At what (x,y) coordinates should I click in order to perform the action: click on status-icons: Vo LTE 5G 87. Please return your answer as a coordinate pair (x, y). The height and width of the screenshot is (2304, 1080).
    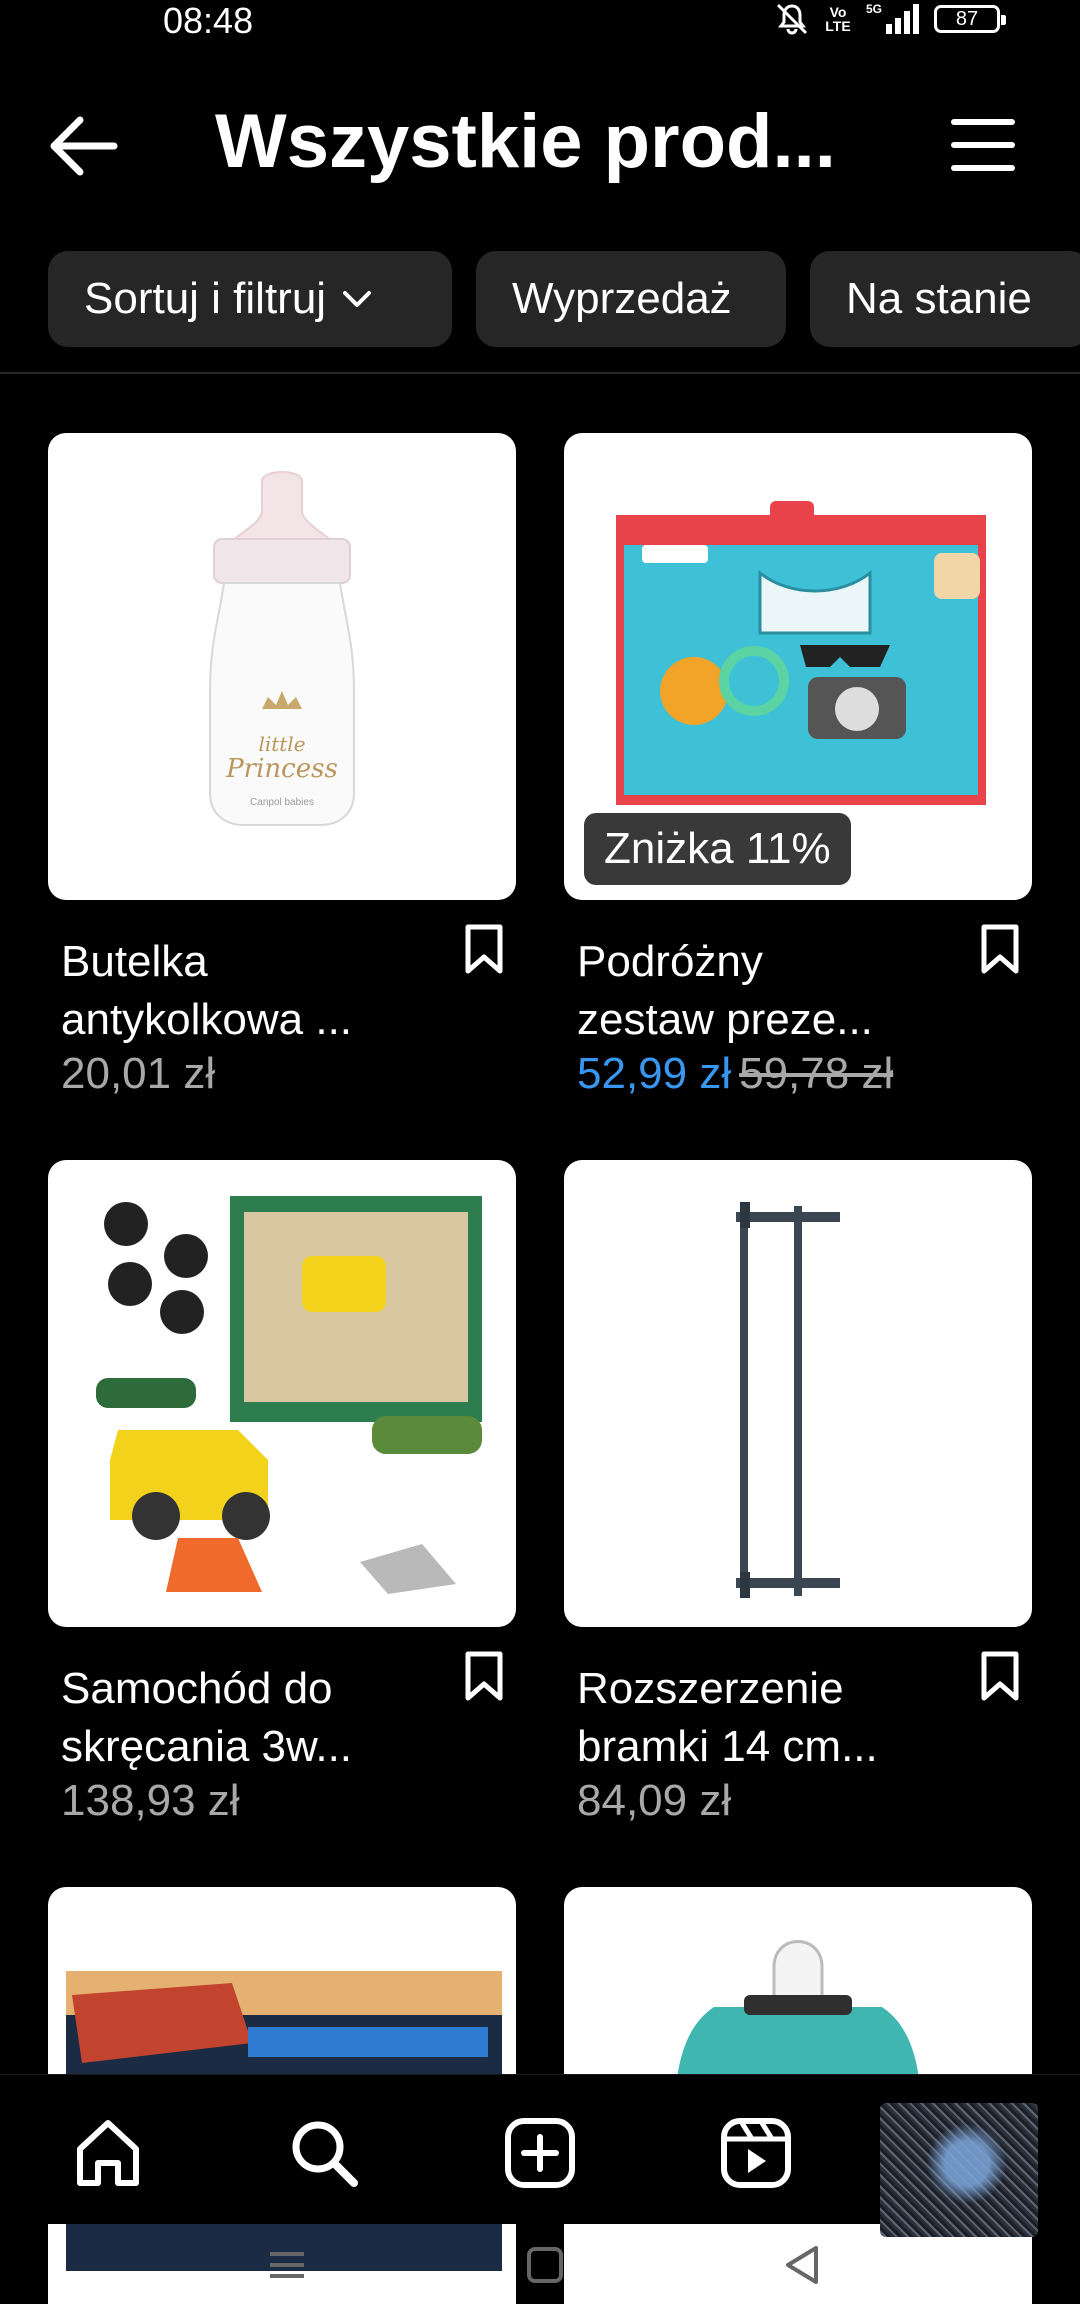
    Looking at the image, I should click on (890, 19).